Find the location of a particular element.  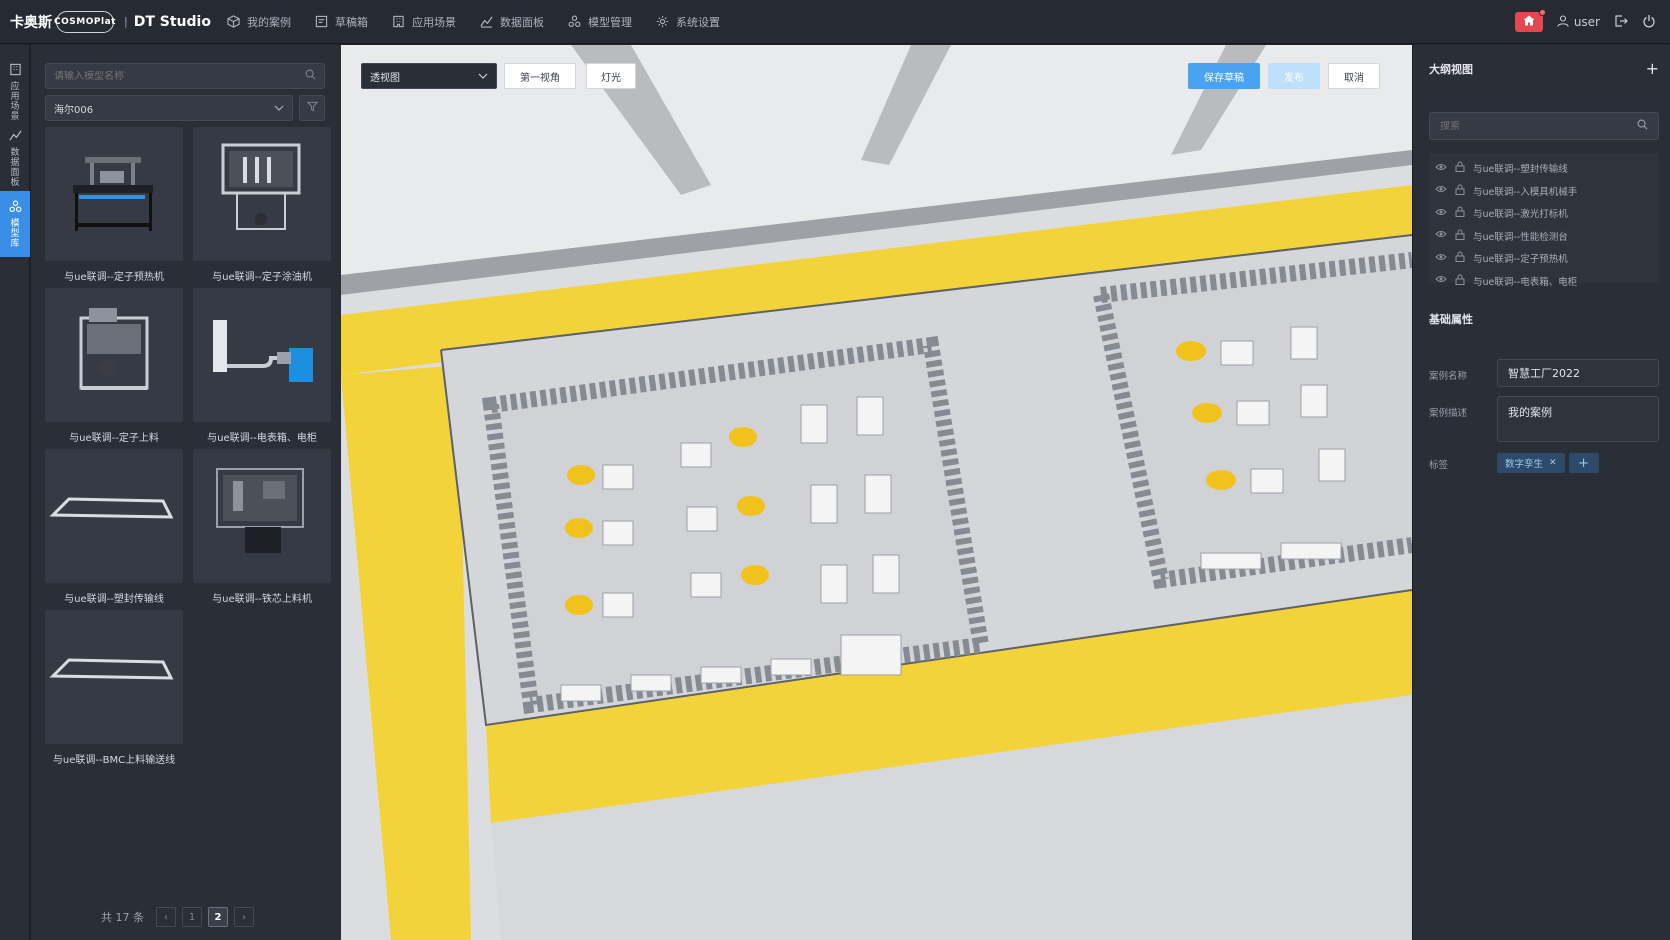

outline-search-input is located at coordinates (1538, 126).